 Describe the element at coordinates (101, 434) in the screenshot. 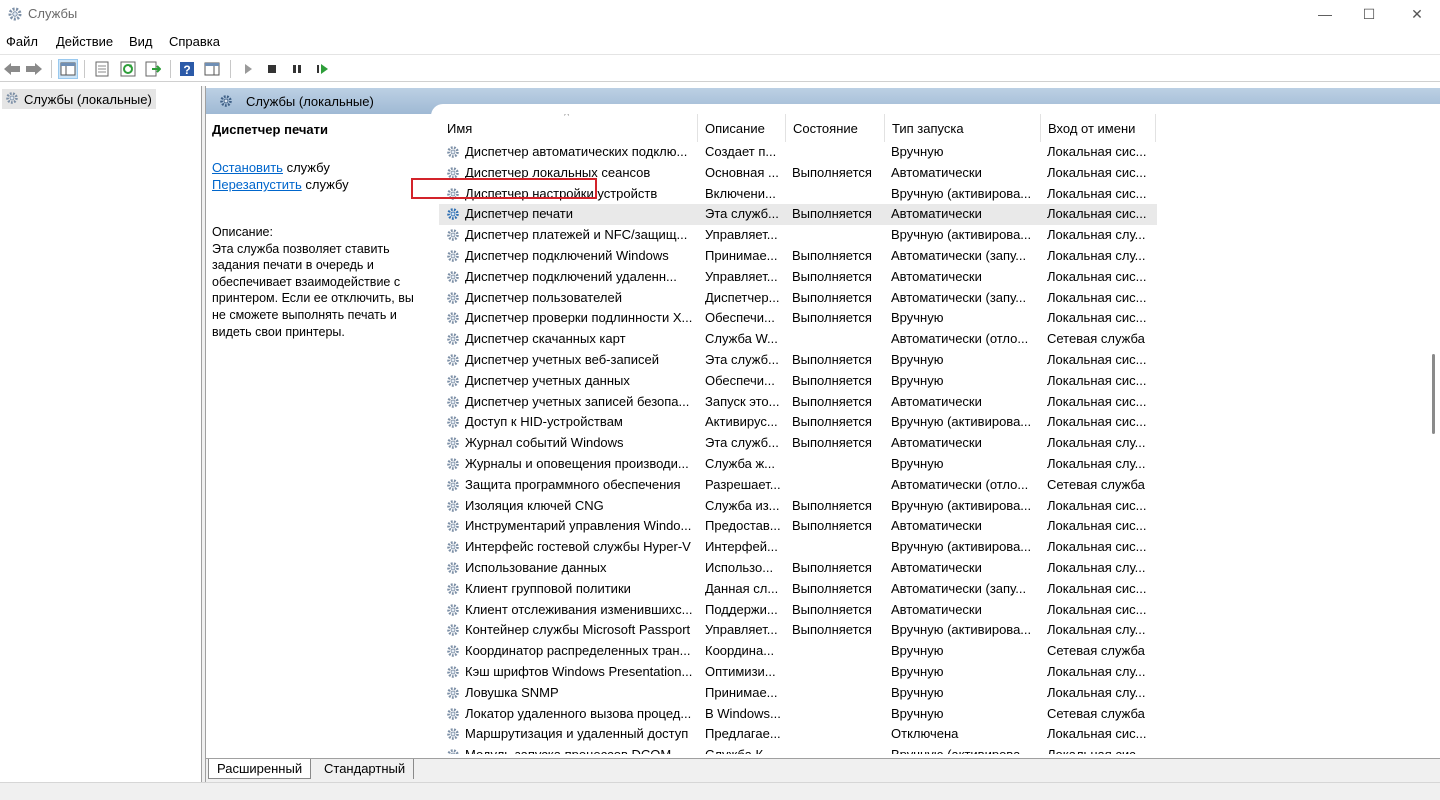

I see `console-tree: Службы (локальные)` at that location.